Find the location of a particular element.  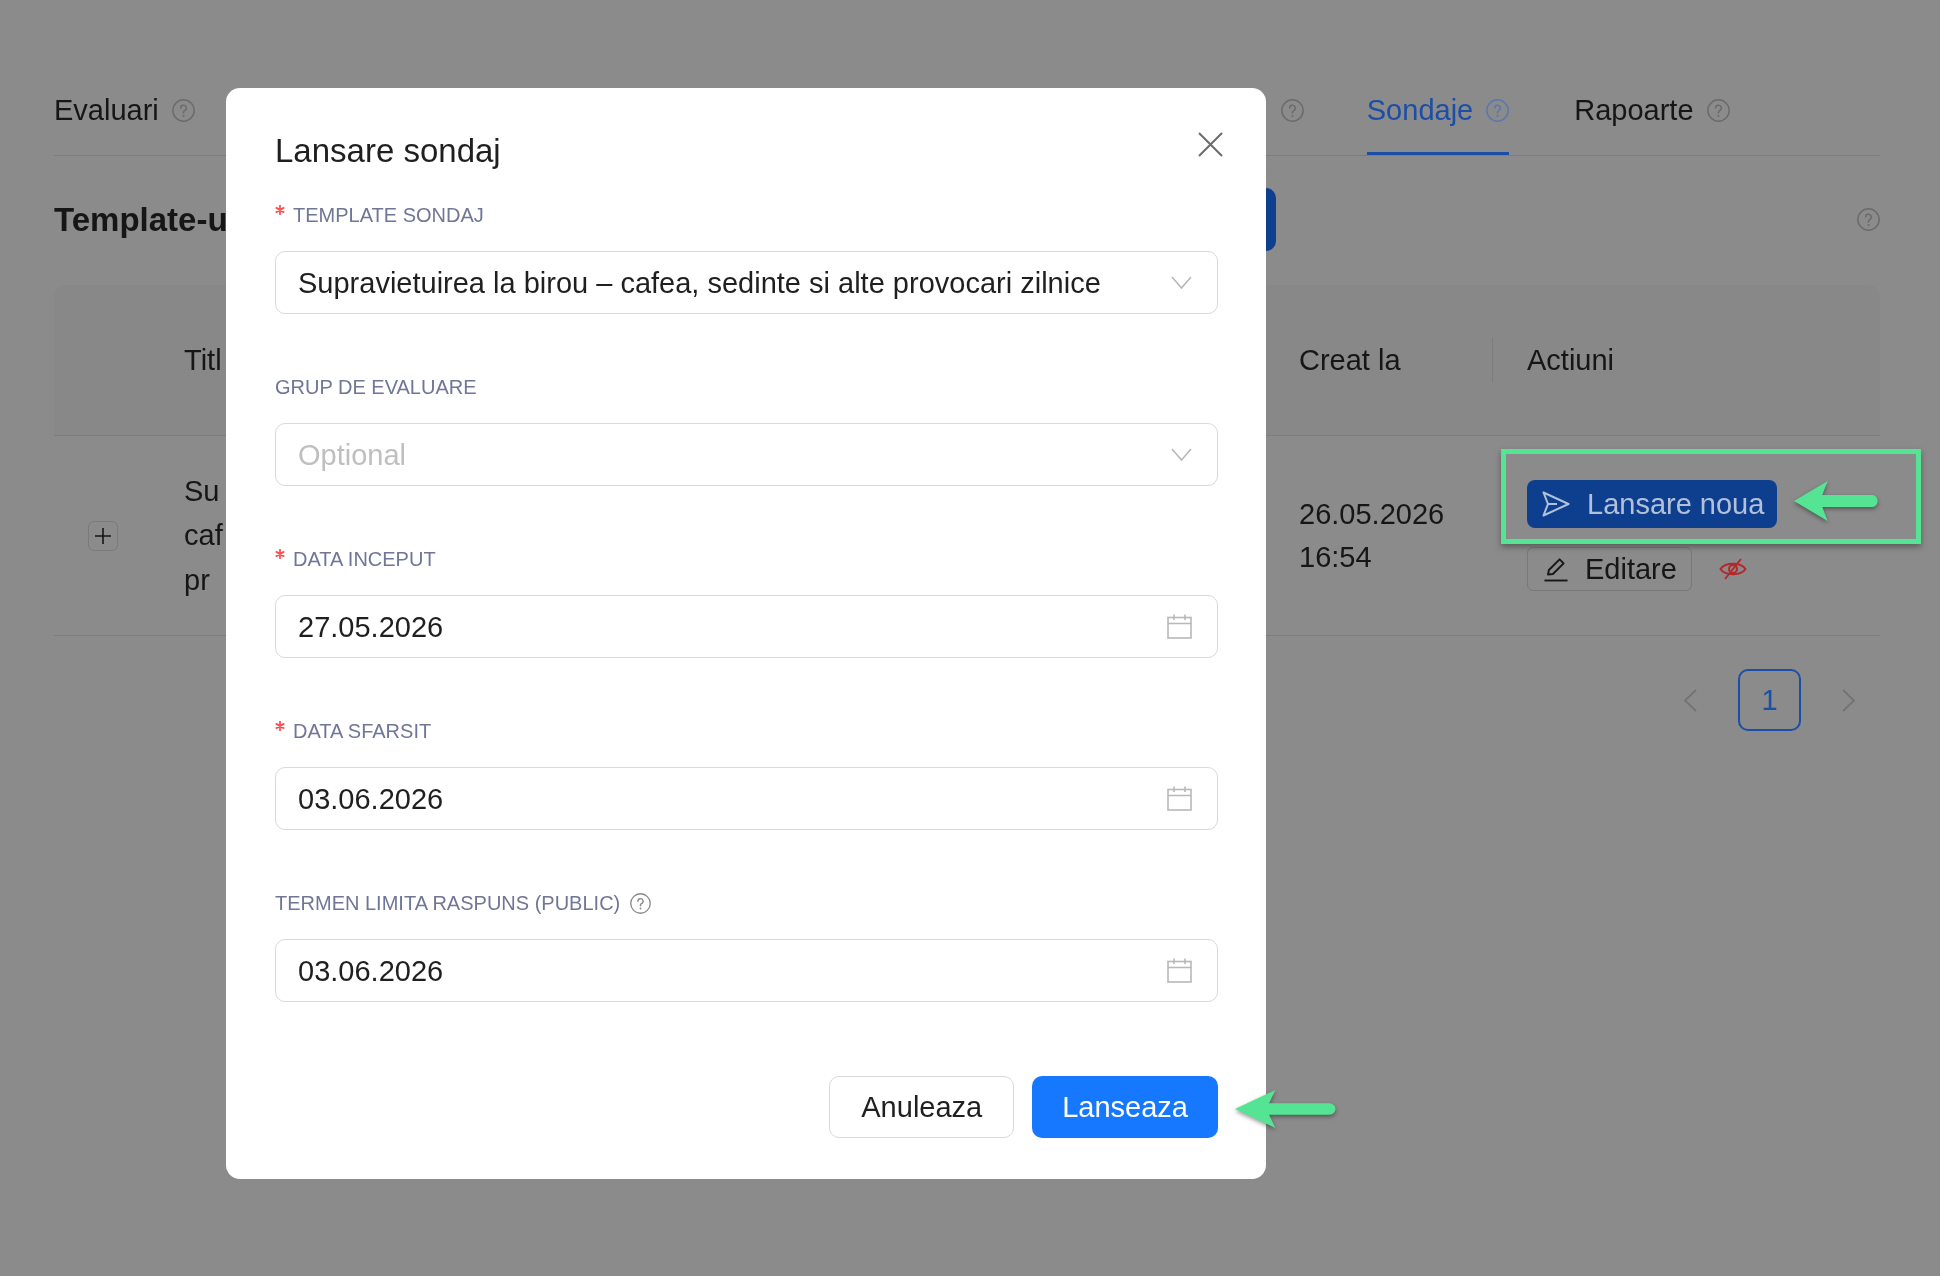

column-header: Titl is located at coordinates (203, 360).